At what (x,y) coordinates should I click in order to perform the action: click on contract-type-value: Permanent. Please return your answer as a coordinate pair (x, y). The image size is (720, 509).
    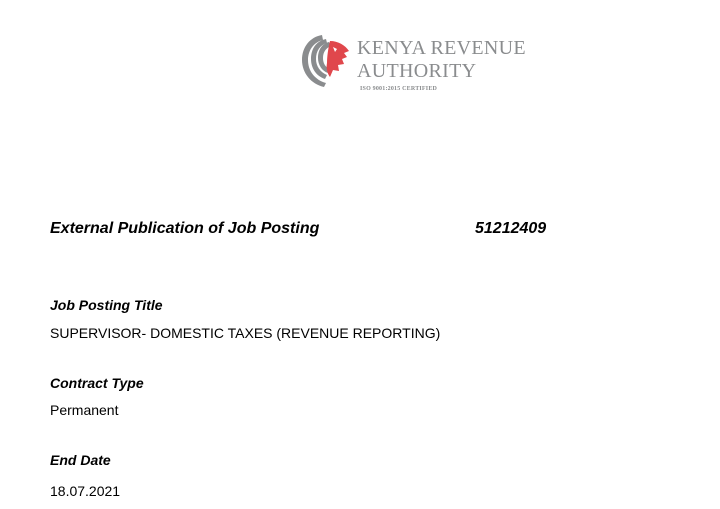
    Looking at the image, I should click on (84, 410).